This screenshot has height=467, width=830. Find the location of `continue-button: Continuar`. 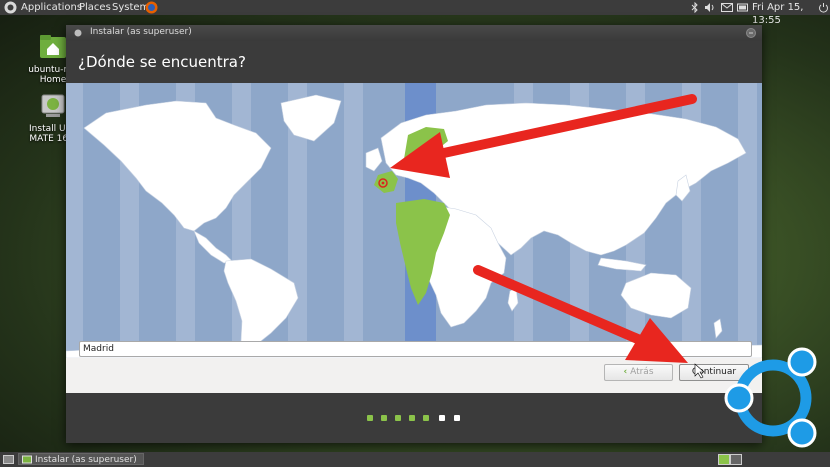

continue-button: Continuar is located at coordinates (714, 372).